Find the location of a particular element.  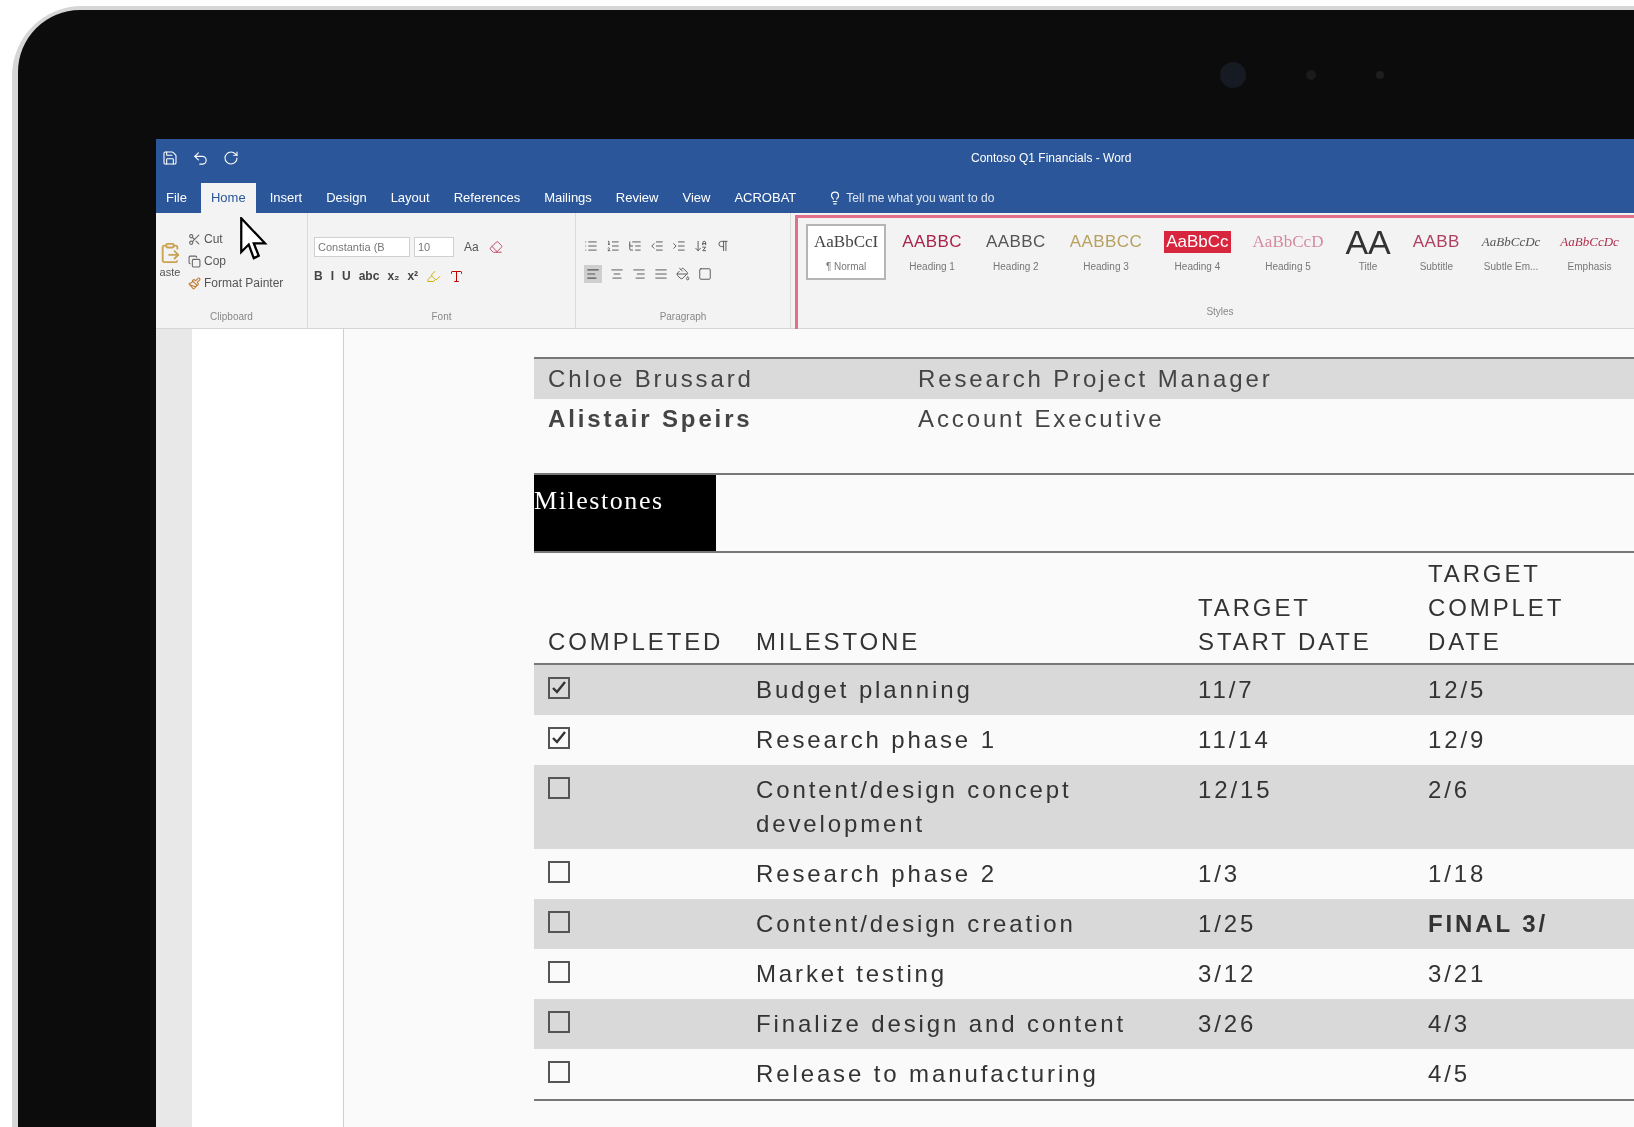

align-center-icon is located at coordinates (617, 274).